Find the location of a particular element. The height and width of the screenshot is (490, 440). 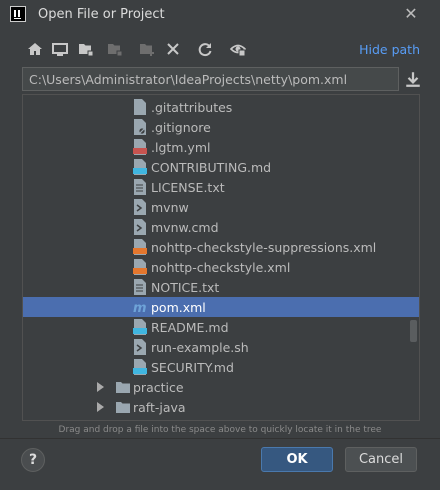

tree-item: .gitattributes is located at coordinates (221, 107).